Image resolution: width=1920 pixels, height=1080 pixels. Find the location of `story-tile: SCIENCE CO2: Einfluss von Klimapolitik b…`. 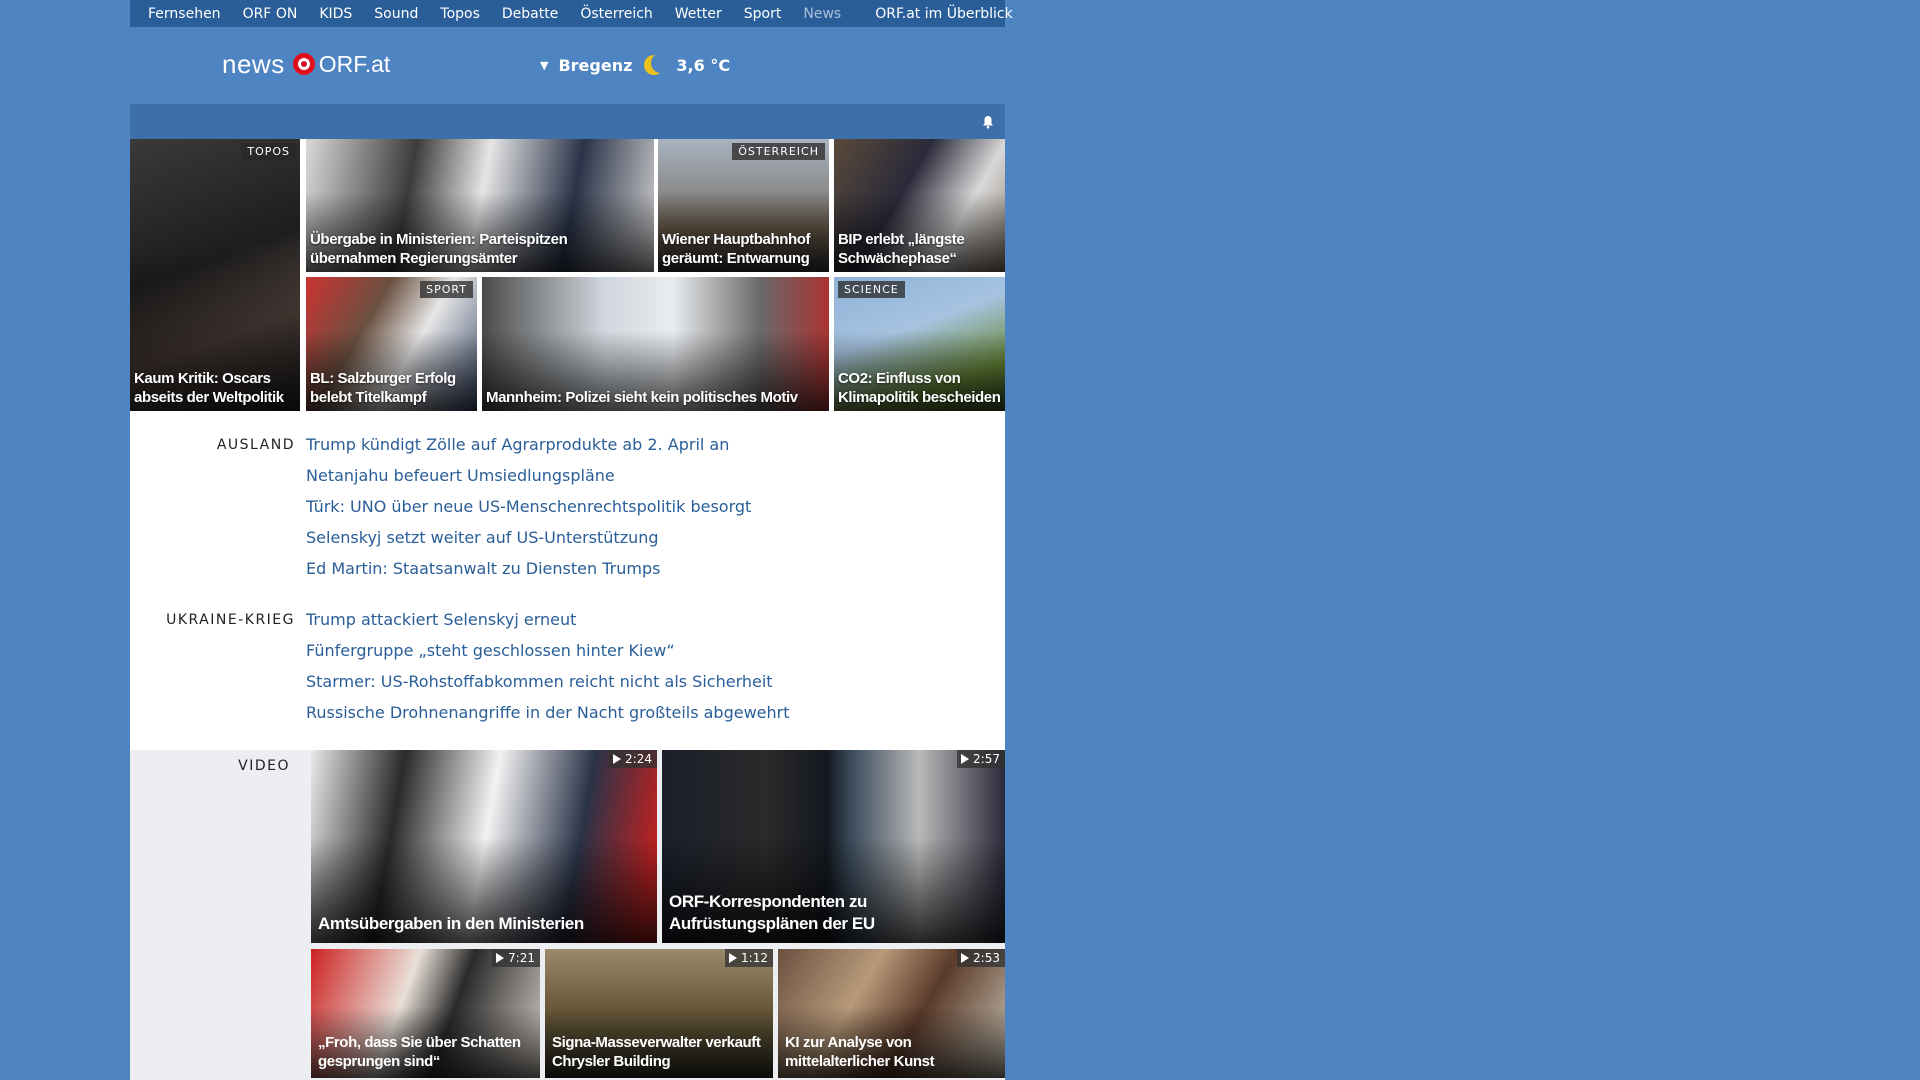

story-tile: SCIENCE CO2: Einfluss von Klimapolitik b… is located at coordinates (919, 344).